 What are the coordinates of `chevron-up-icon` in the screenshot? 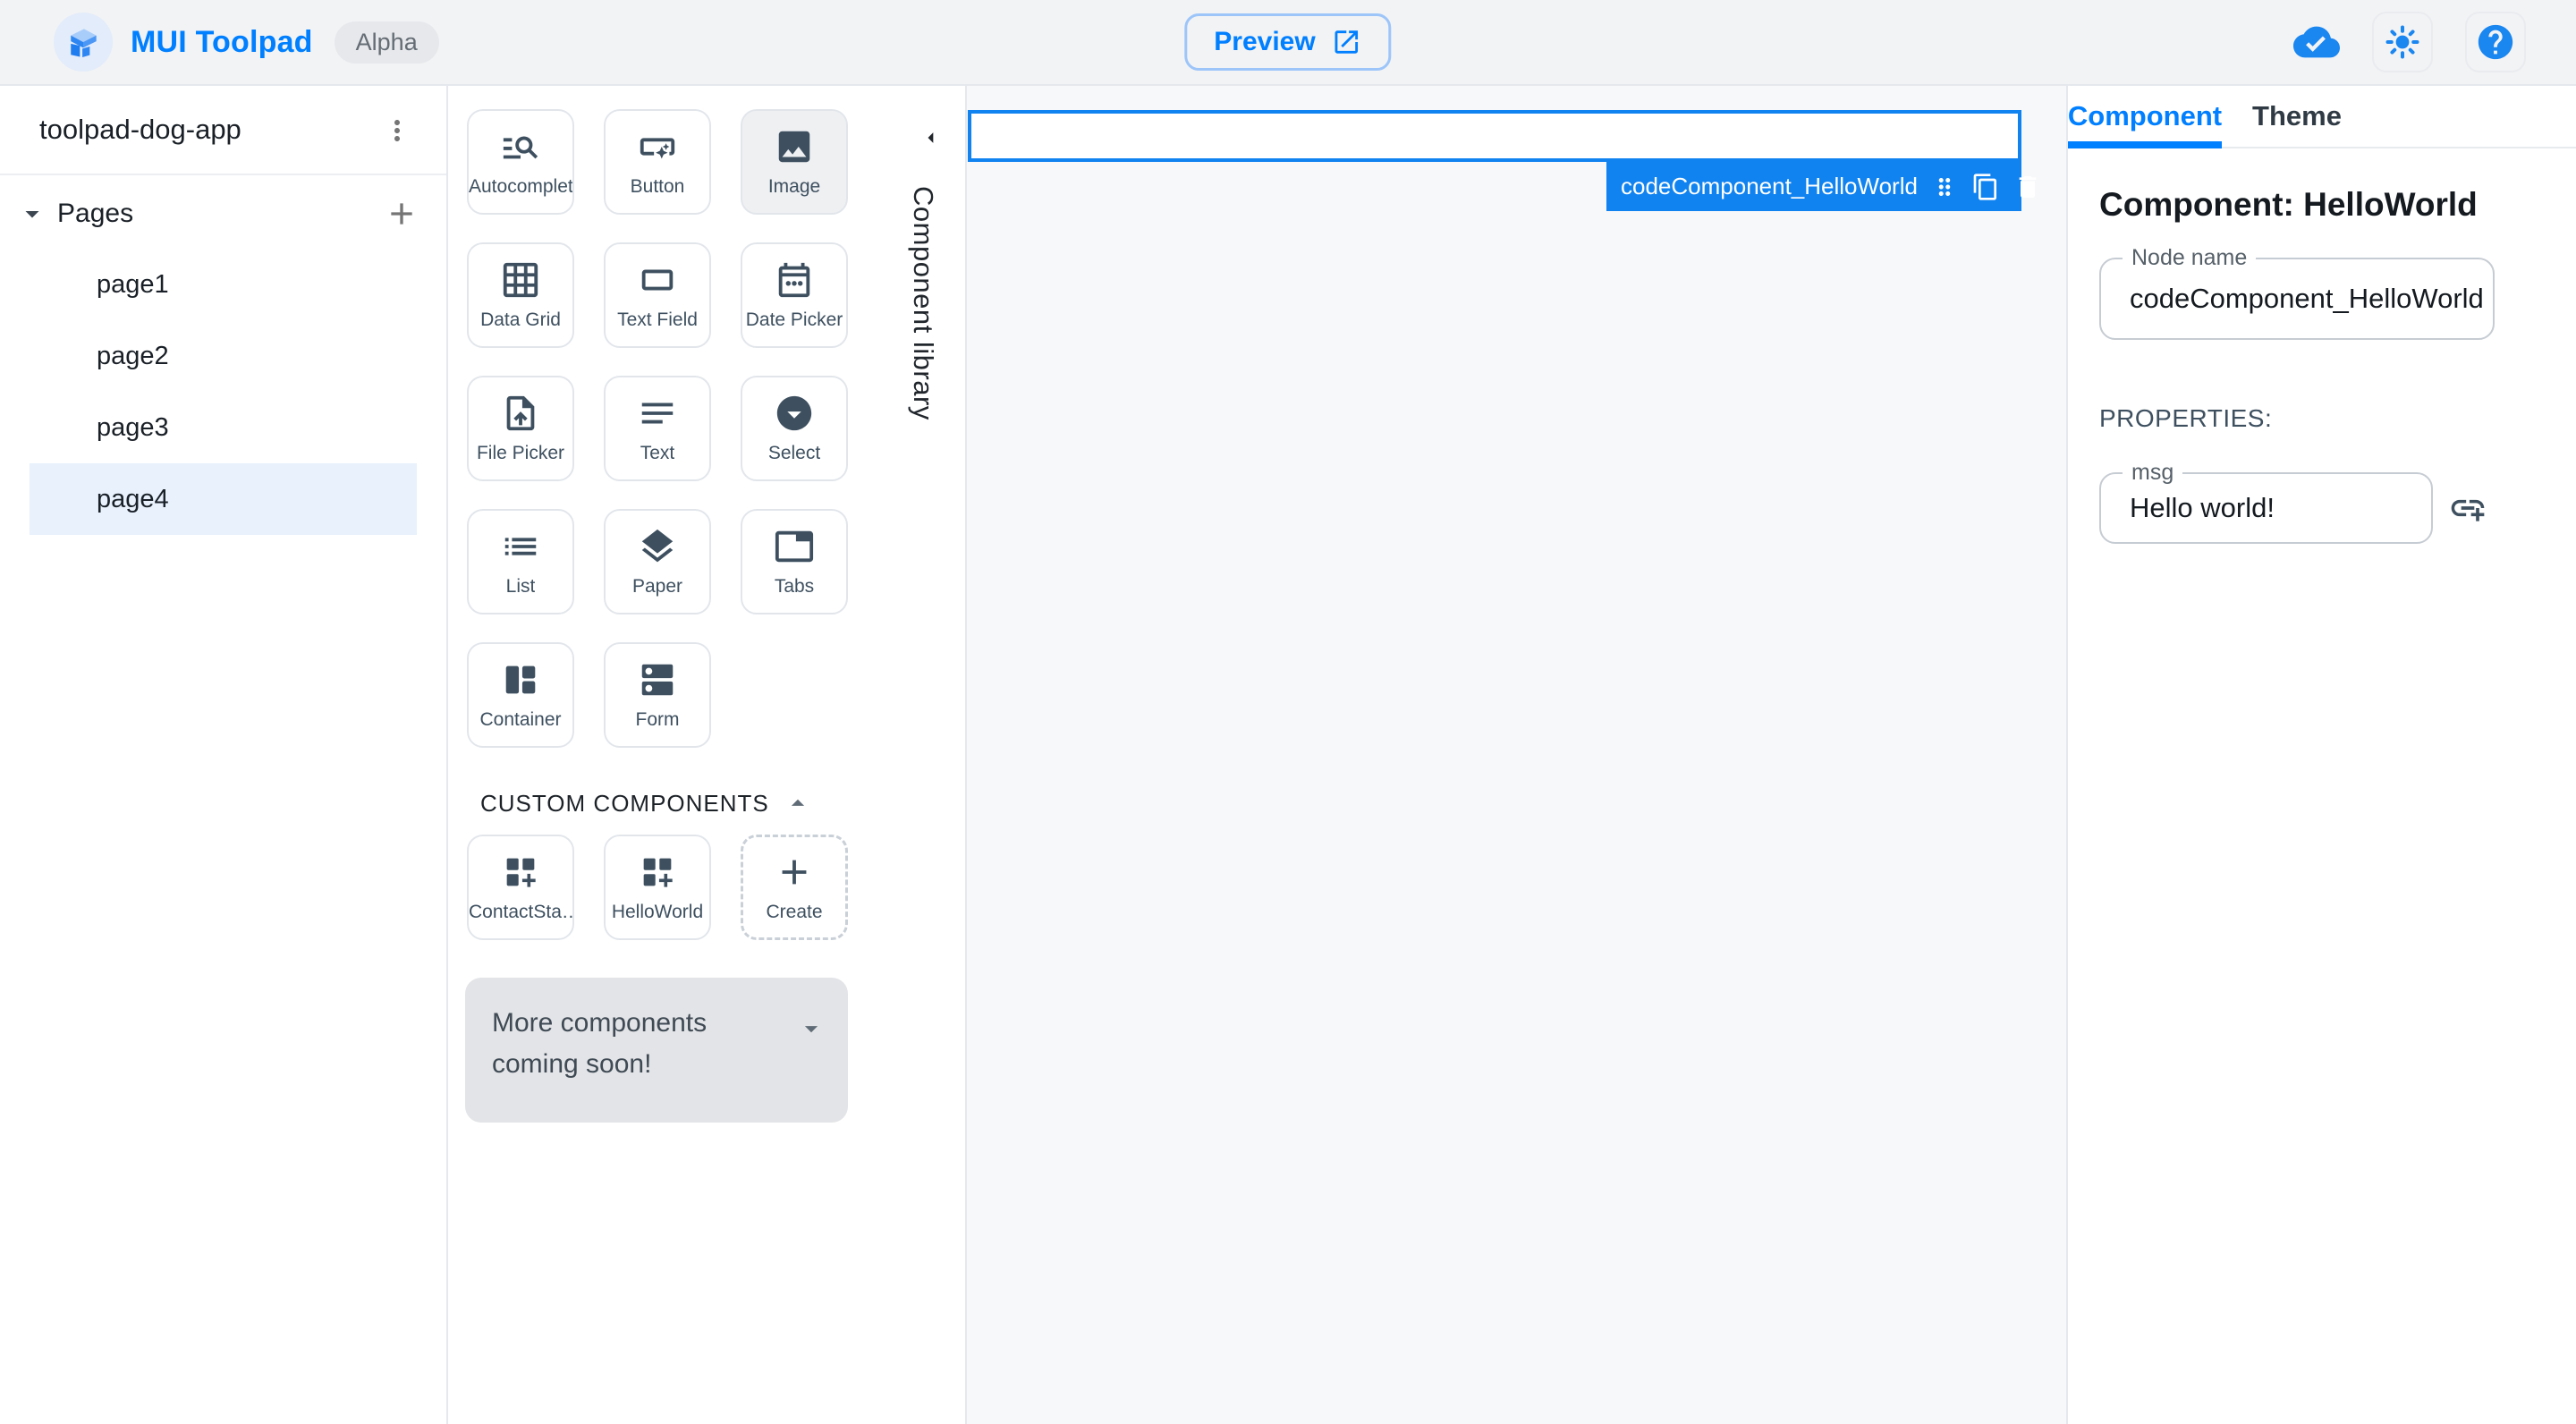 It's located at (798, 802).